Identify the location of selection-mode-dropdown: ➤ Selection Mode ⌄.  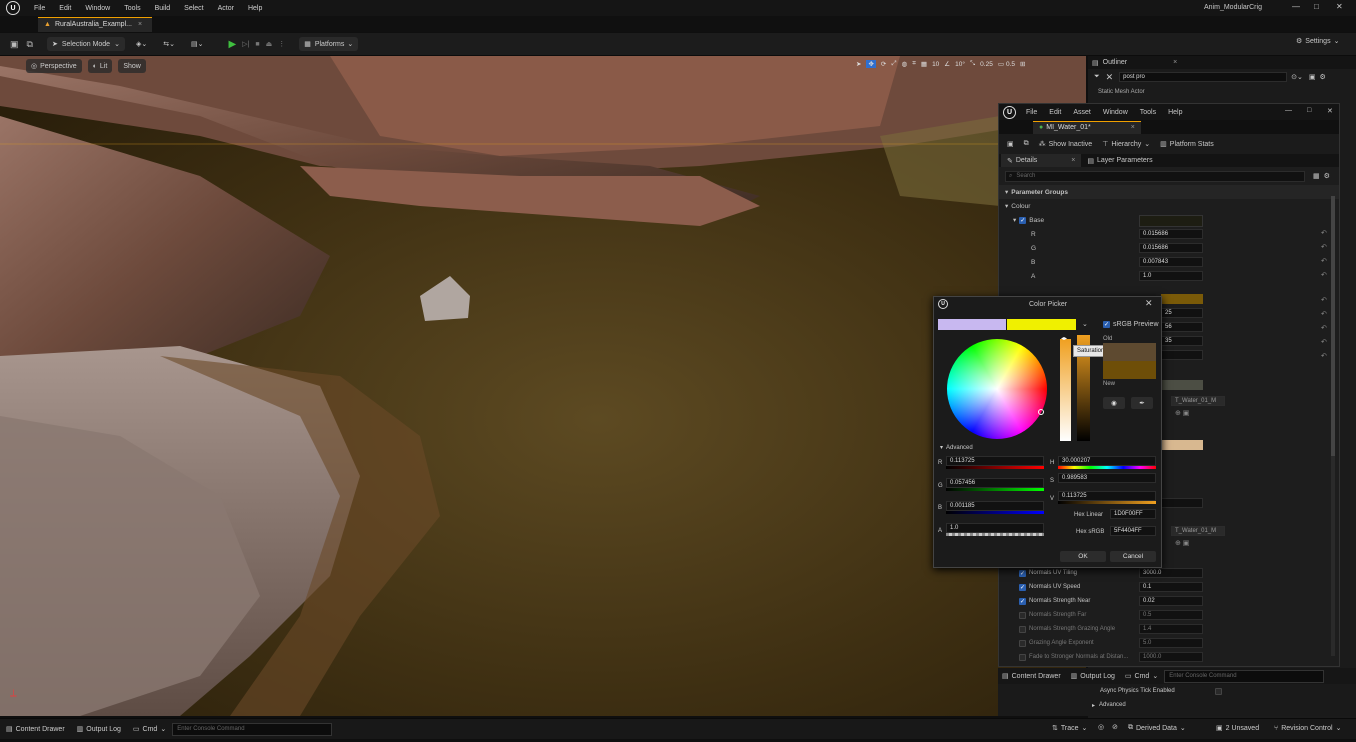
(85, 44).